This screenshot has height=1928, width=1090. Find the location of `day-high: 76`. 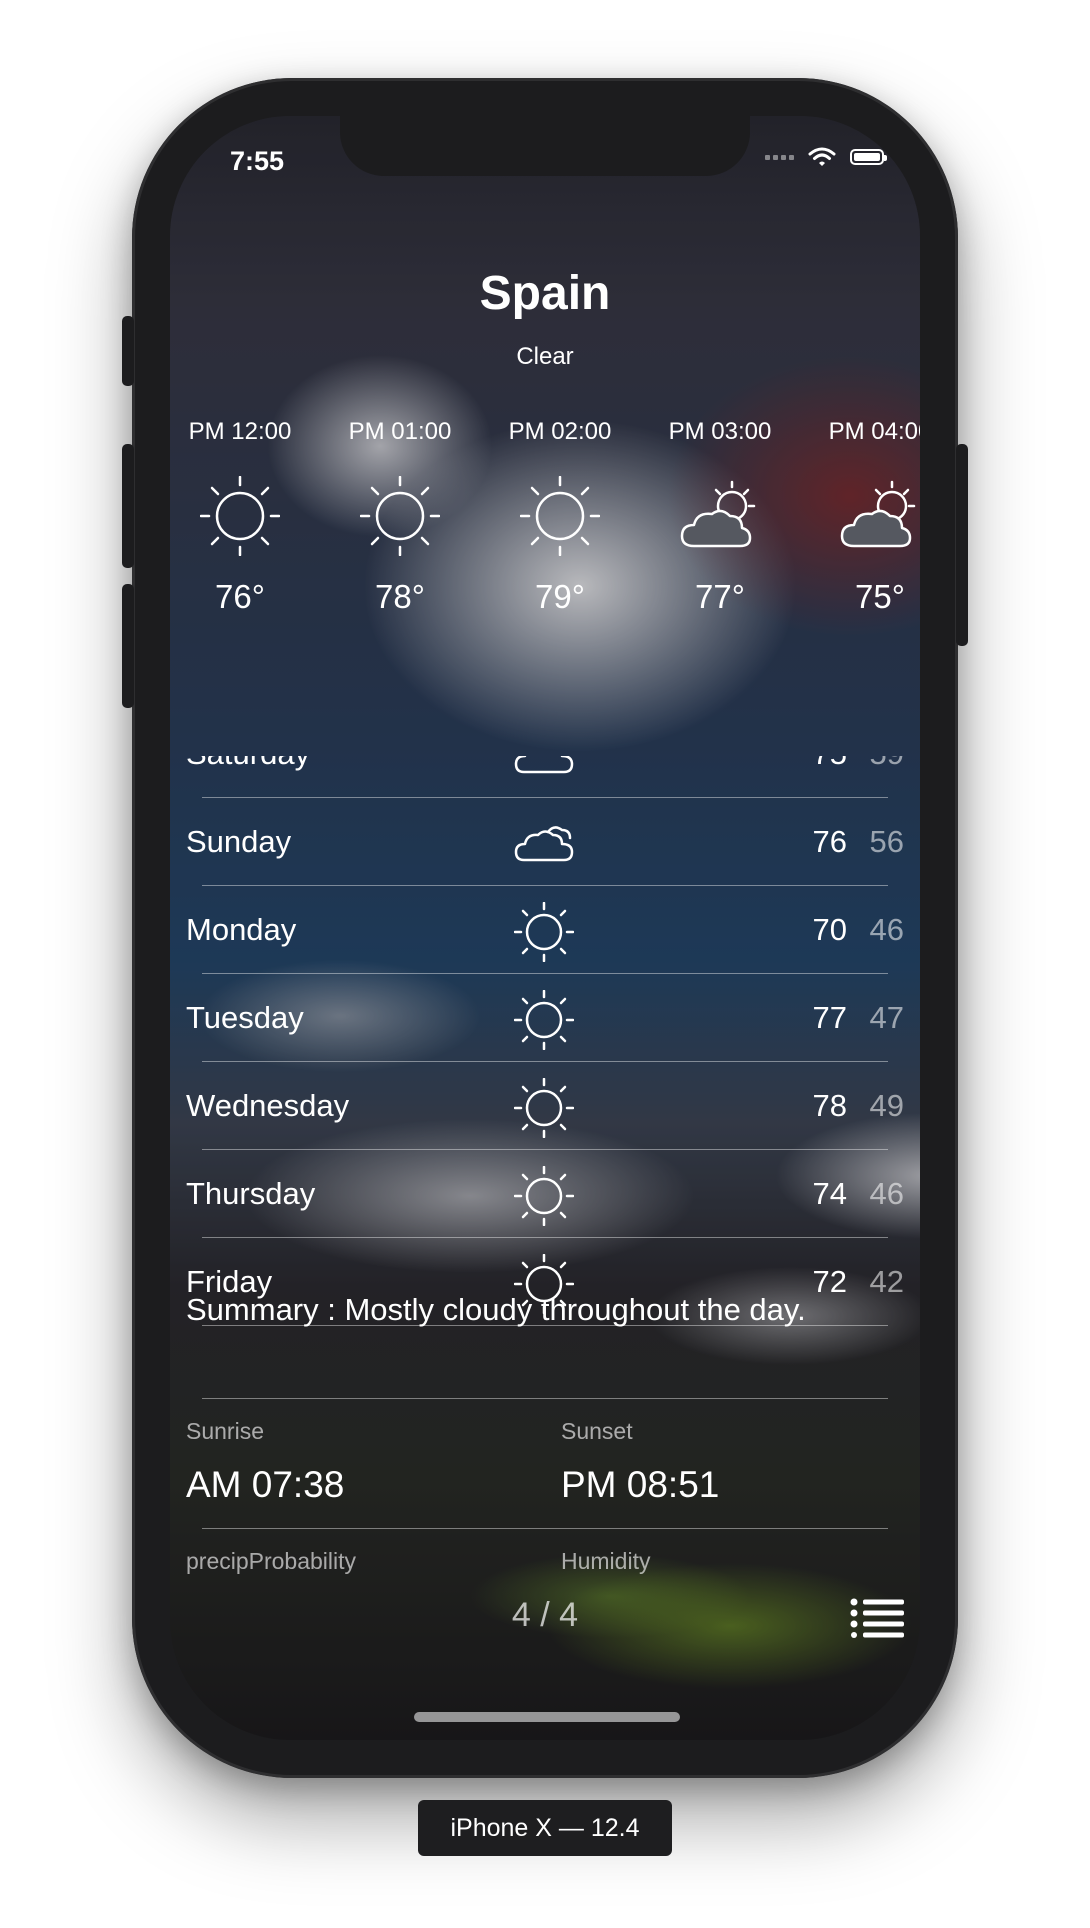

day-high: 76 is located at coordinates (829, 841).